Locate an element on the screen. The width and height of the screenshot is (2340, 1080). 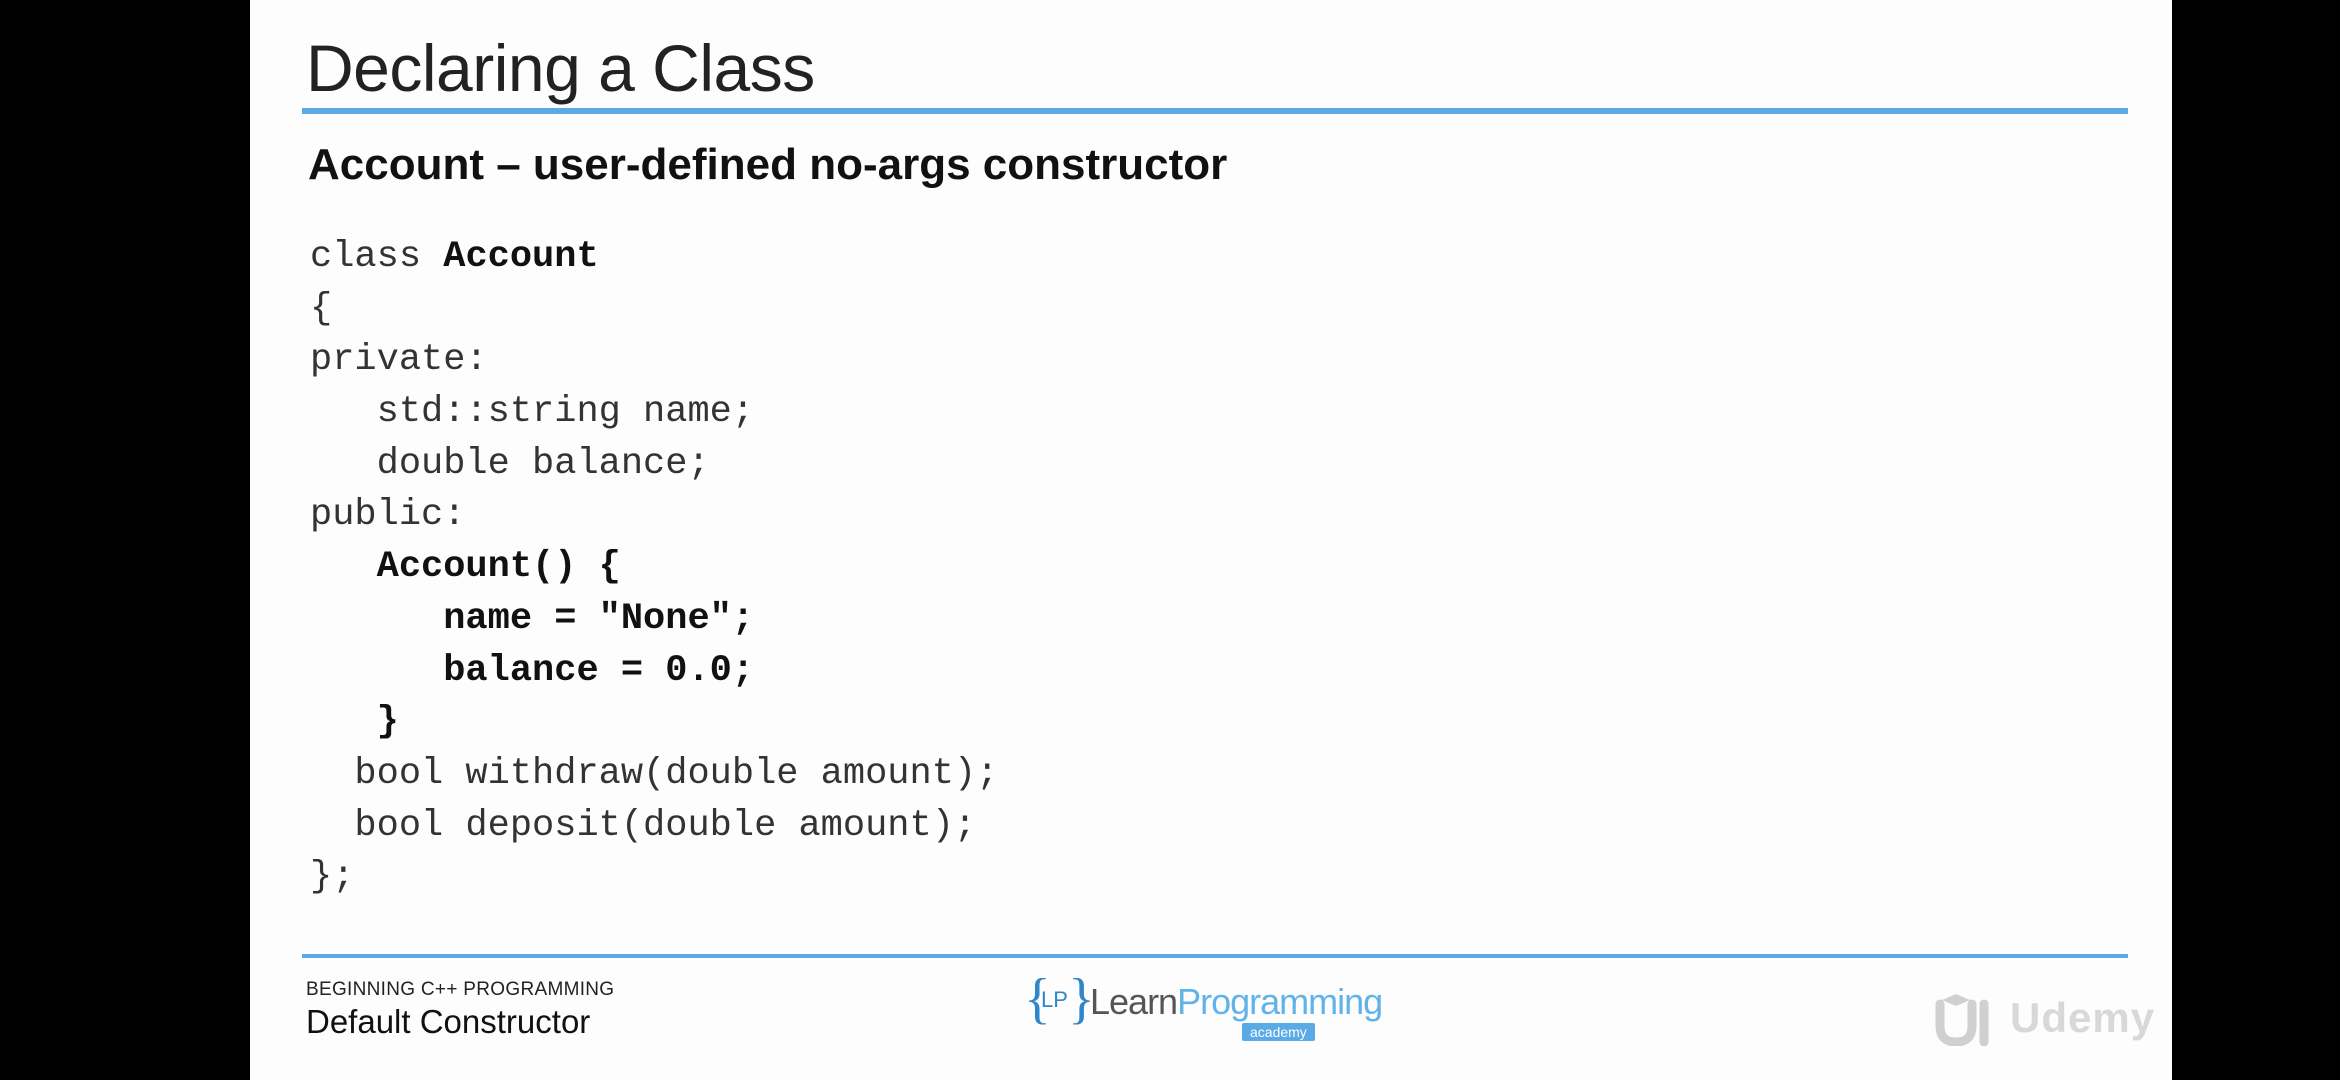
logo-word-programming: Programming is located at coordinates (1280, 1001).